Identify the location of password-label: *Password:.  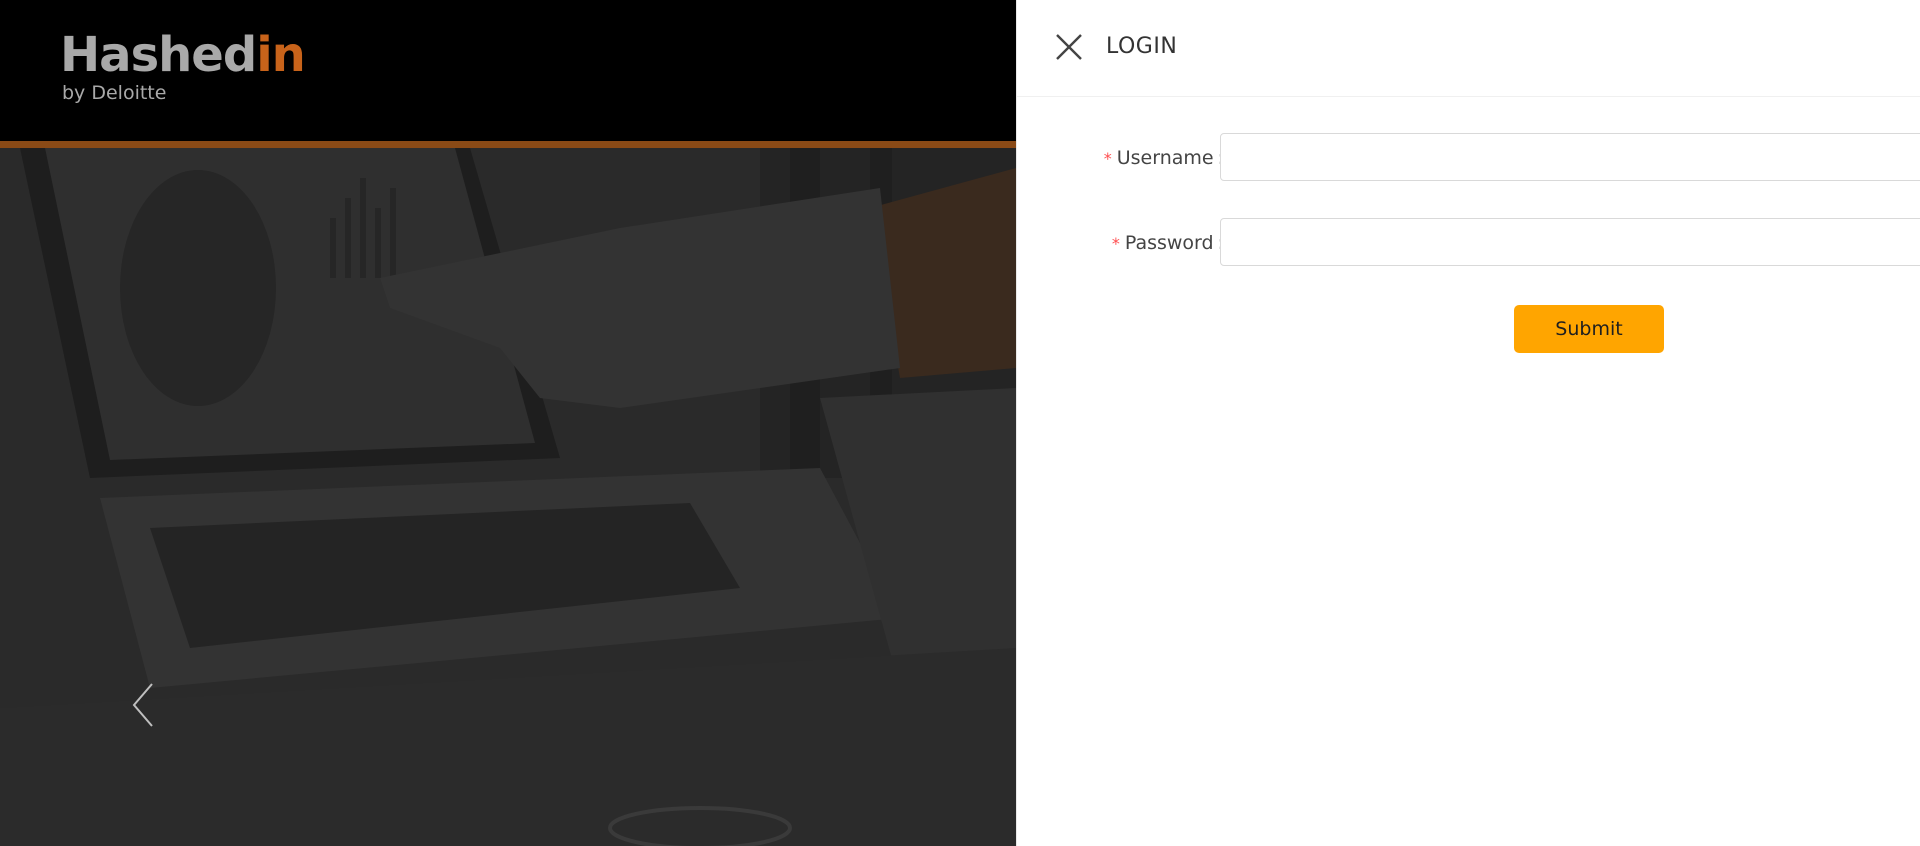
(1168, 243).